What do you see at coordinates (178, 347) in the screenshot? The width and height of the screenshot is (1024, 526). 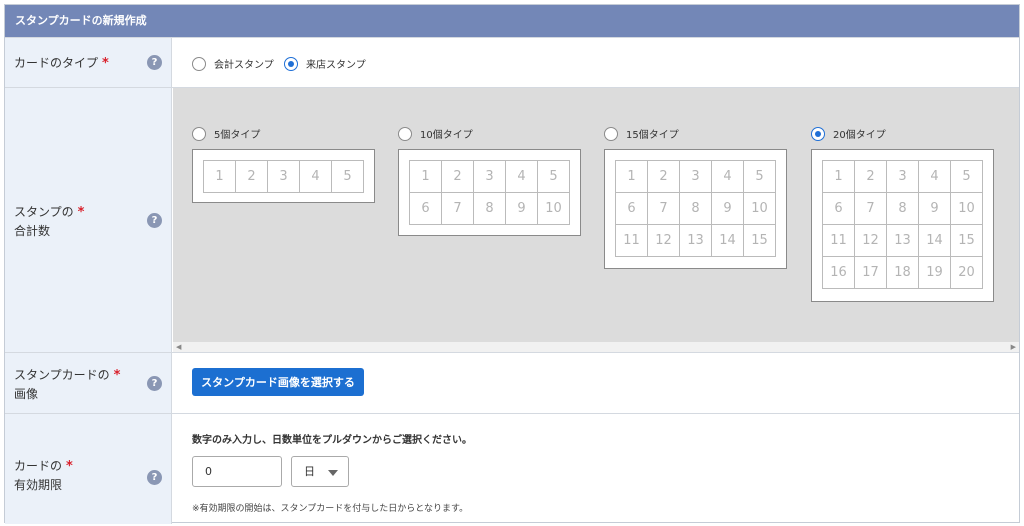 I see `scroll-left-icon: ◀` at bounding box center [178, 347].